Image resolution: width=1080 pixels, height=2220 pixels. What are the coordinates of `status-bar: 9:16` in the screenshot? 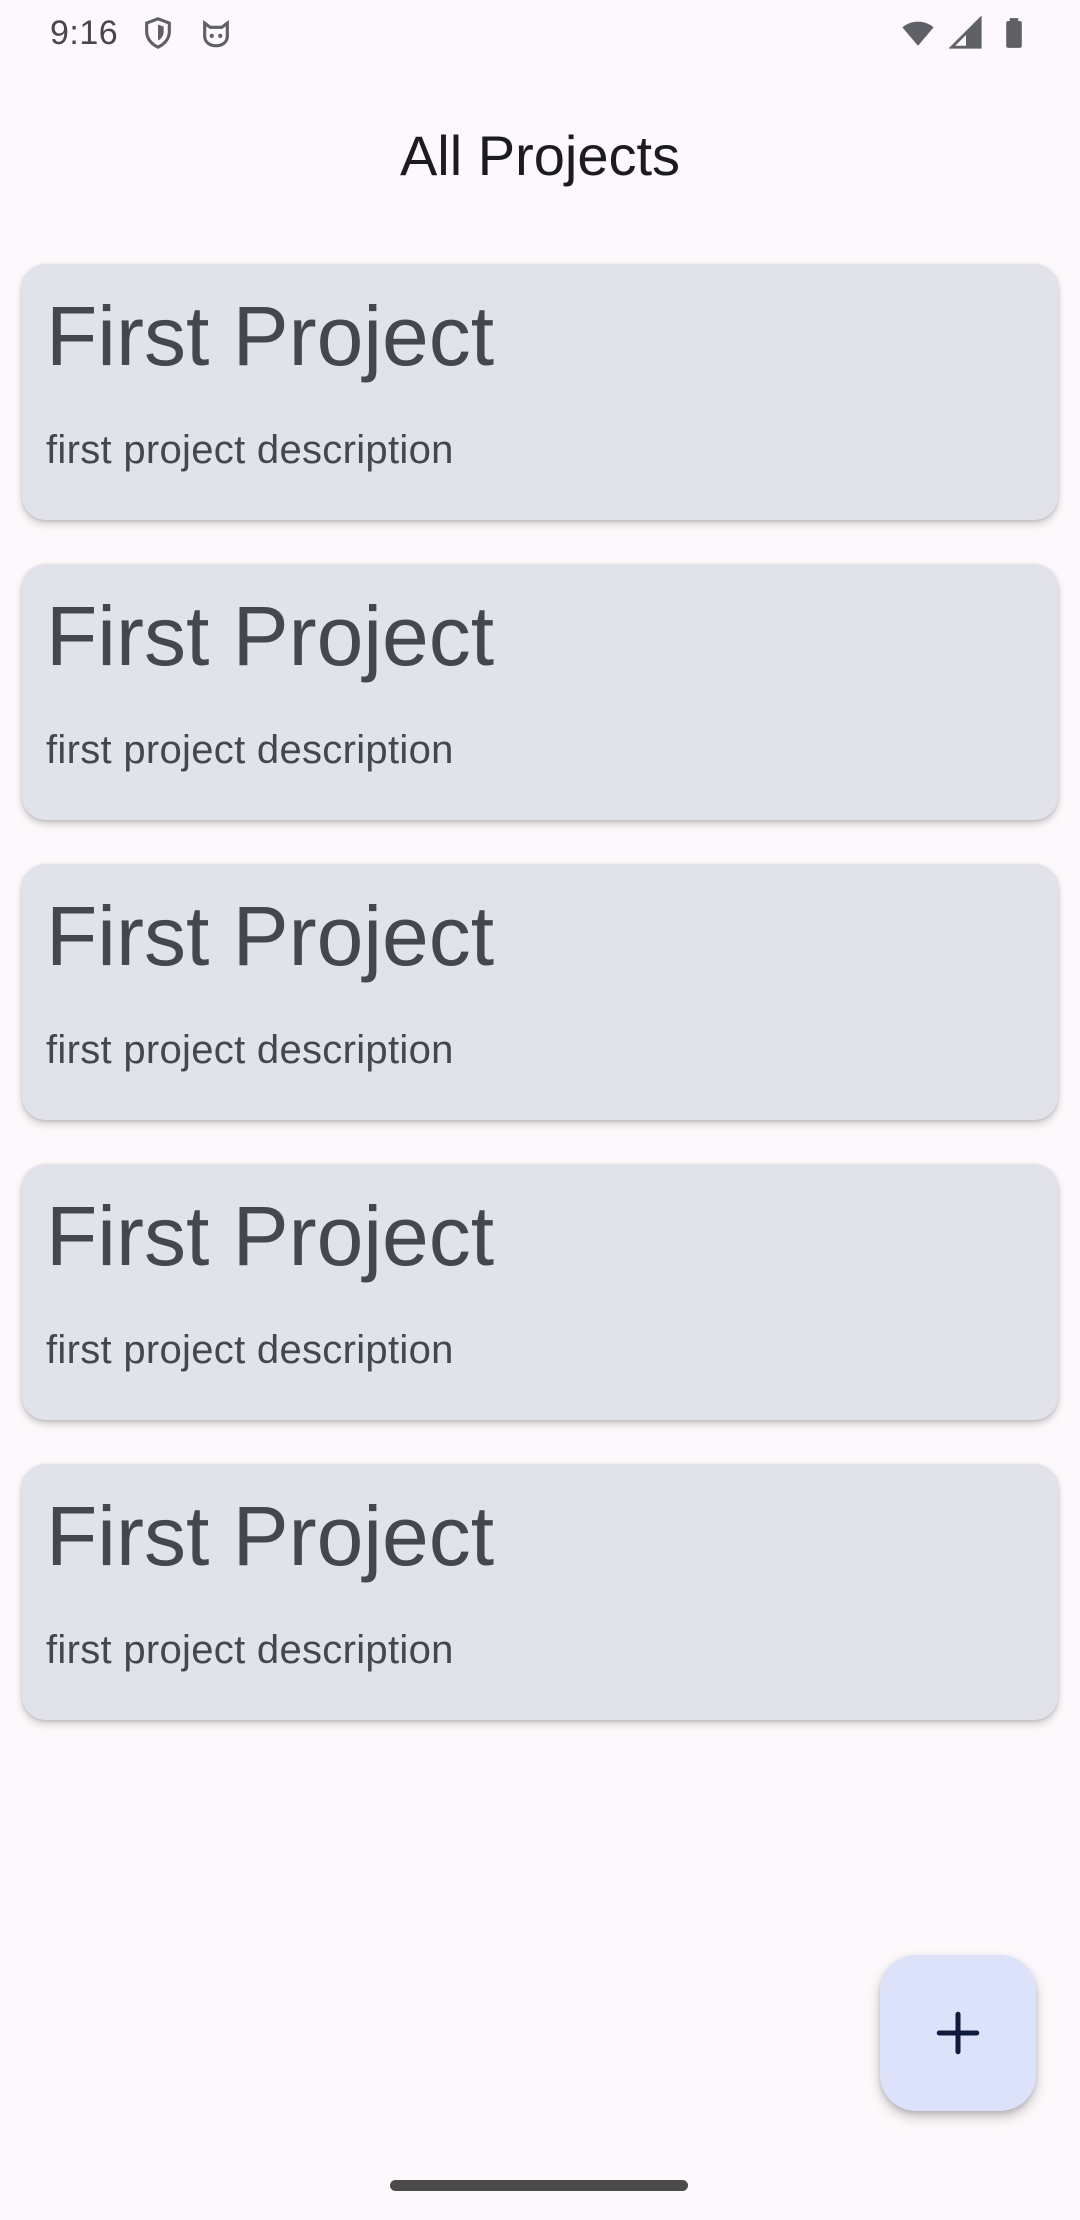 It's located at (540, 33).